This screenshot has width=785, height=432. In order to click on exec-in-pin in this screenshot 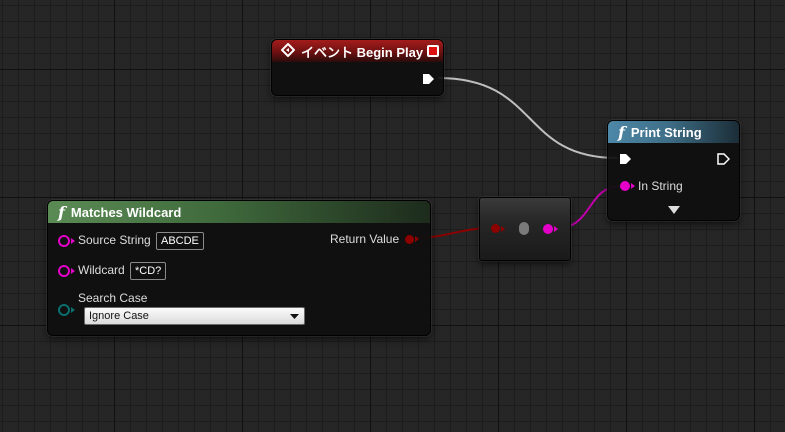, I will do `click(625, 159)`.